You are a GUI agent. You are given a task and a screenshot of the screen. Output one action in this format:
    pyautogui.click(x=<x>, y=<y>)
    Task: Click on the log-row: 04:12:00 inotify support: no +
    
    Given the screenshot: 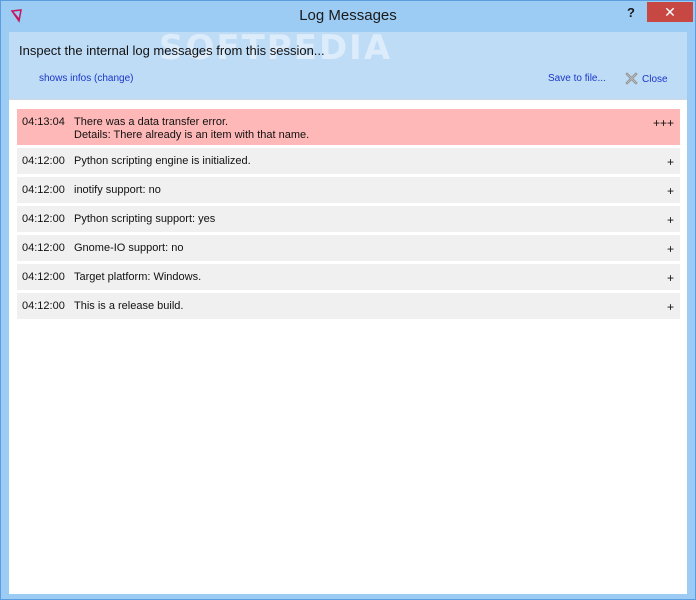 What is the action you would take?
    pyautogui.click(x=348, y=190)
    